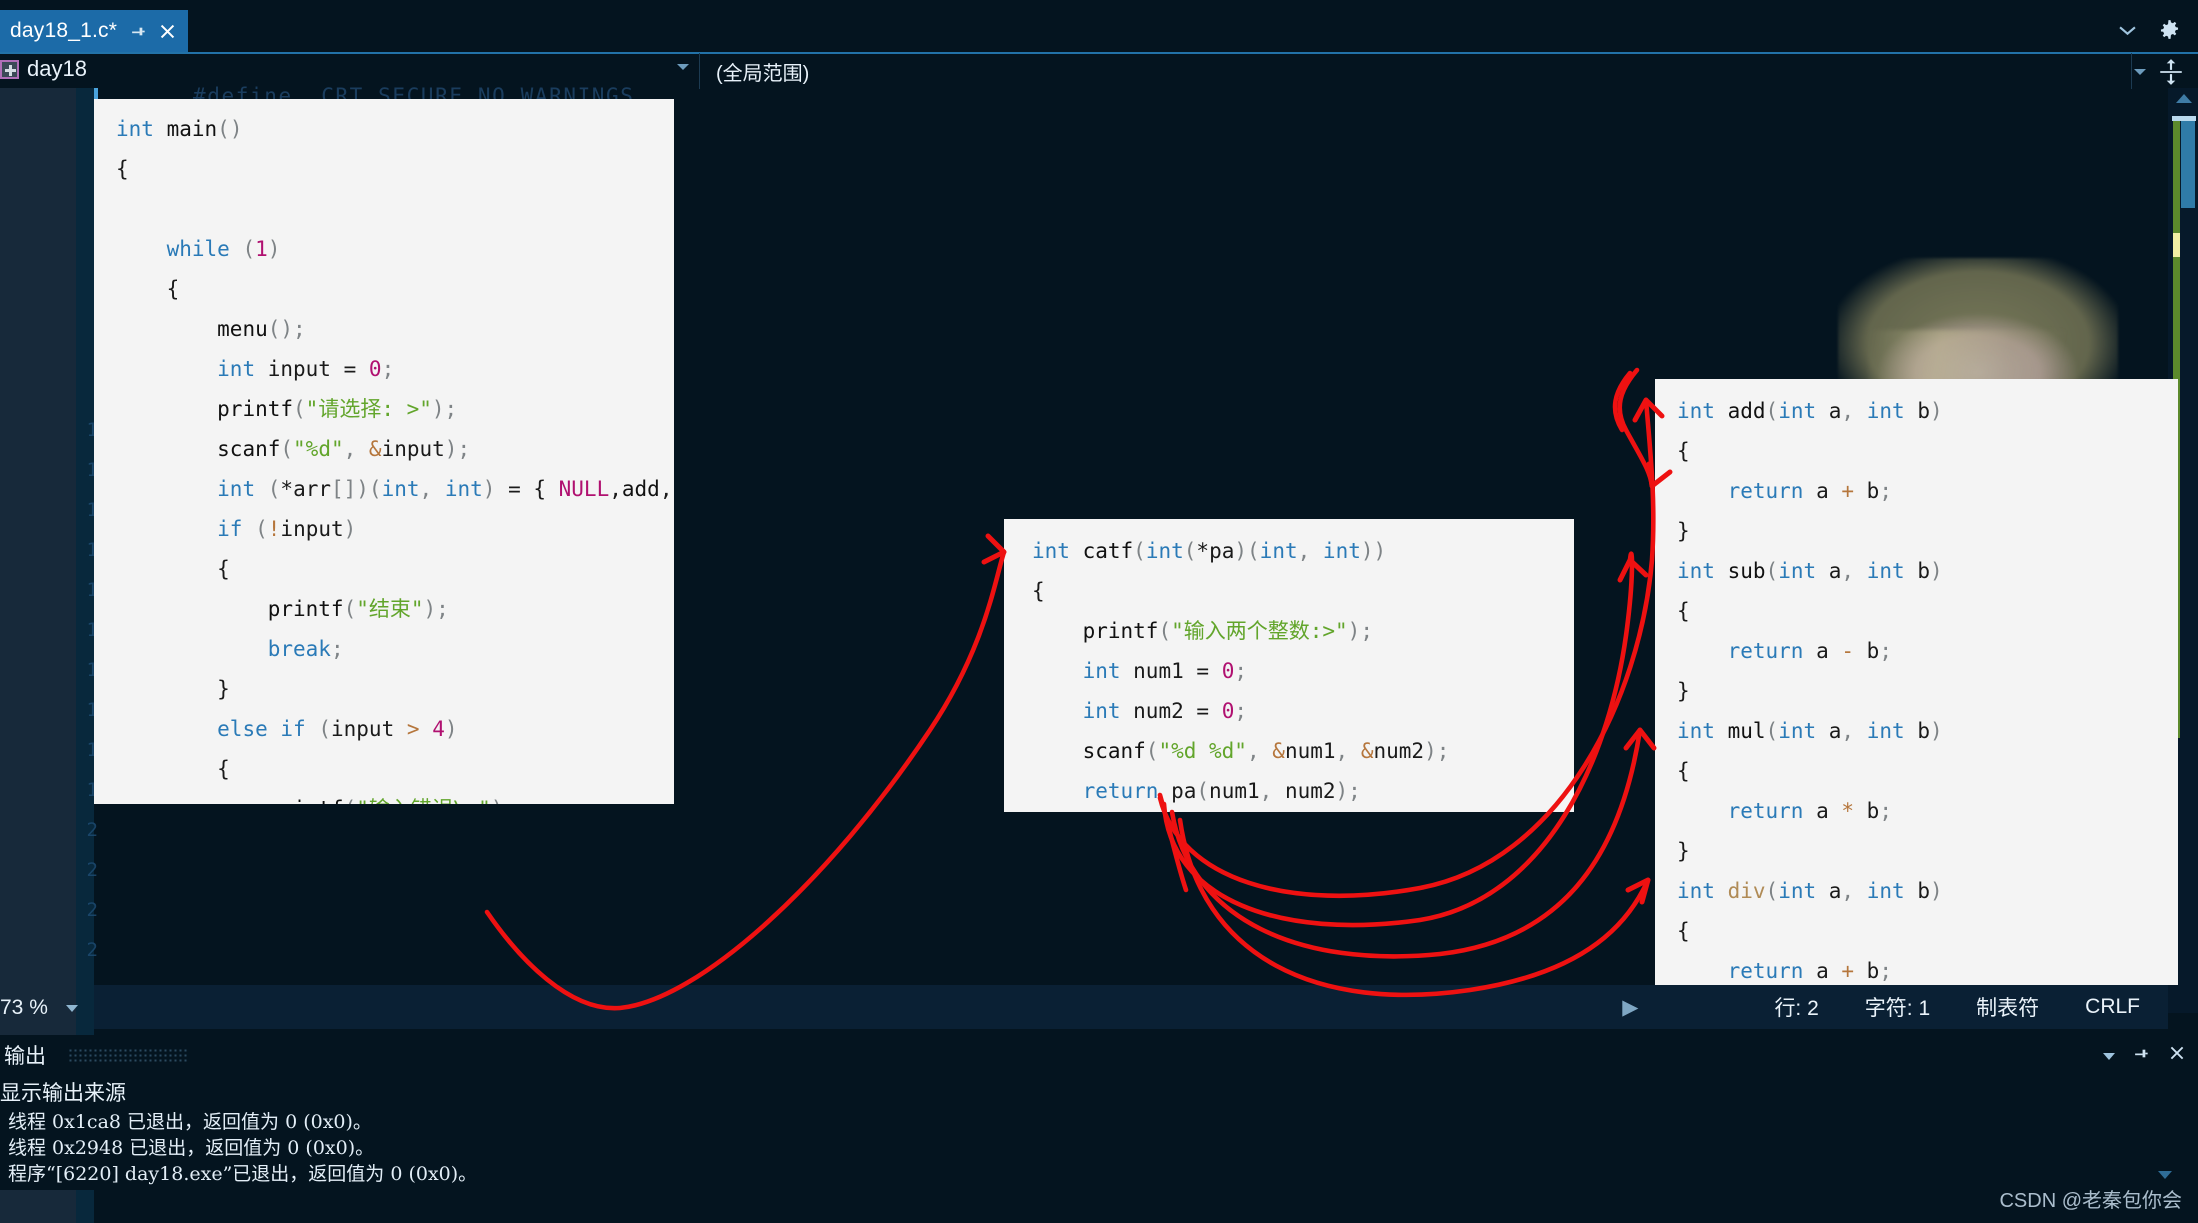 This screenshot has width=2198, height=1223. What do you see at coordinates (2007, 1007) in the screenshot?
I see `status-tabs-mode: 制表符` at bounding box center [2007, 1007].